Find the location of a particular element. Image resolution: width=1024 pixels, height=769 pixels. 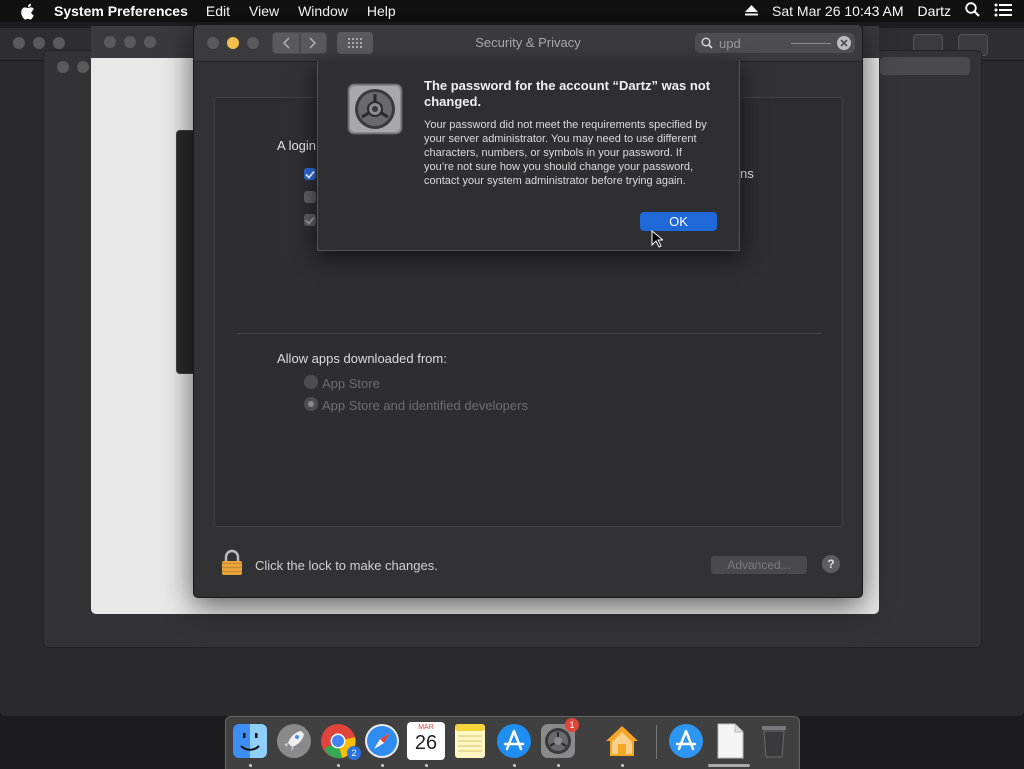

system-preferences-badge: 1 is located at coordinates (572, 725).